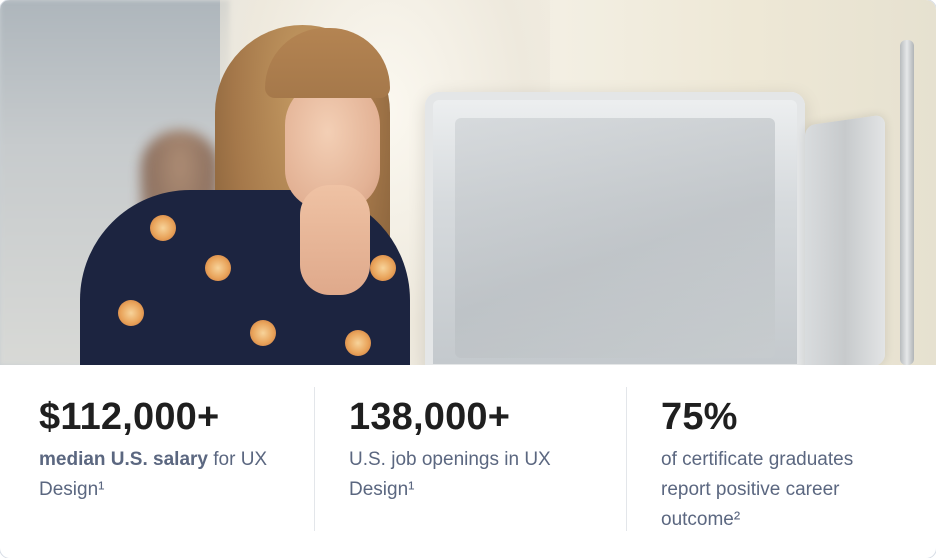  I want to click on photo-second-monitor, so click(845, 239).